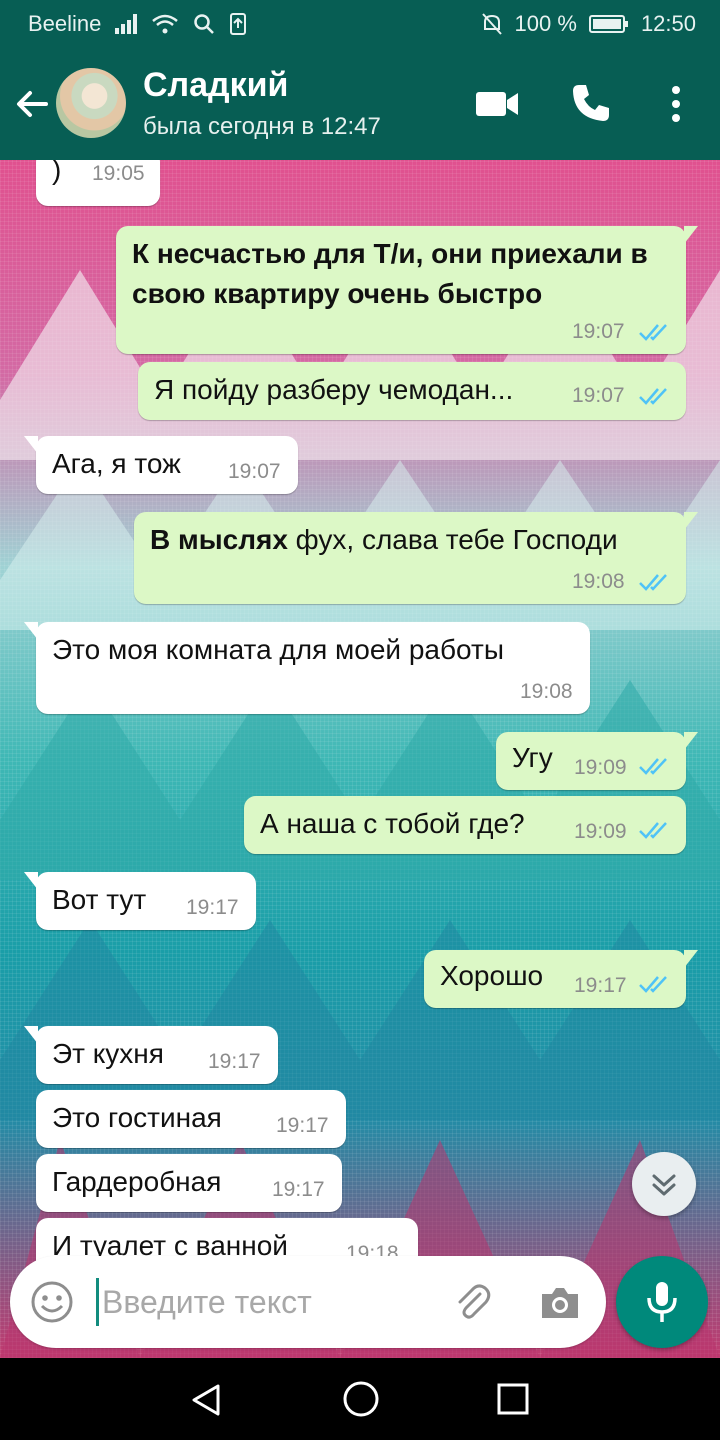 The height and width of the screenshot is (1440, 720). What do you see at coordinates (108, 1053) in the screenshot?
I see `message-text: Эт кухня` at bounding box center [108, 1053].